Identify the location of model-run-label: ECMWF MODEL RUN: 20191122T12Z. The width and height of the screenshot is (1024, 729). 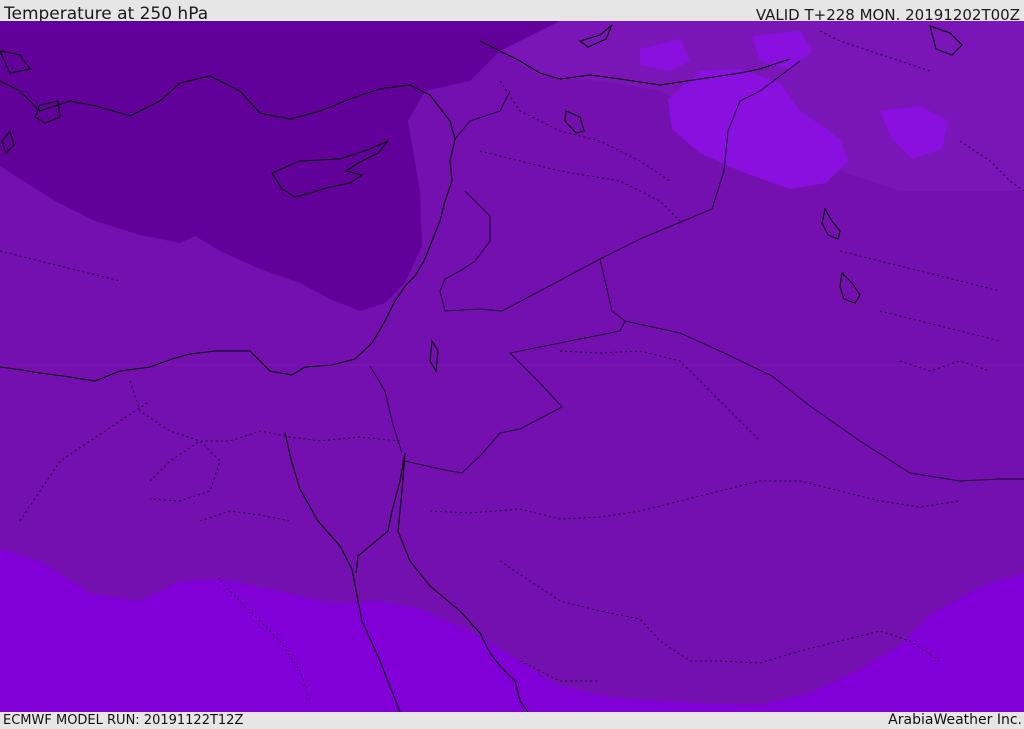
(123, 720).